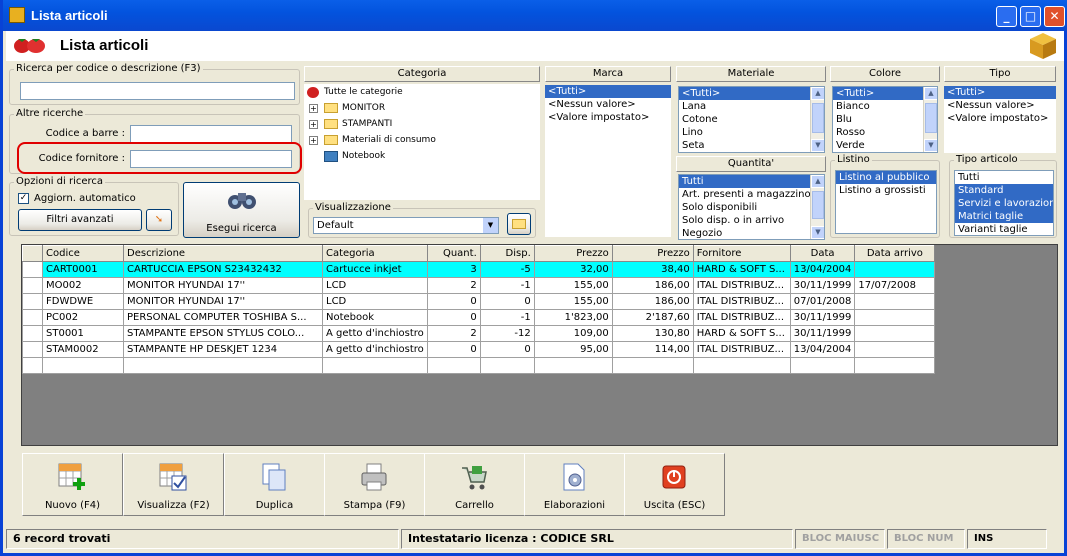 The width and height of the screenshot is (1067, 556). Describe the element at coordinates (453, 317) in the screenshot. I see `cell: 0` at that location.